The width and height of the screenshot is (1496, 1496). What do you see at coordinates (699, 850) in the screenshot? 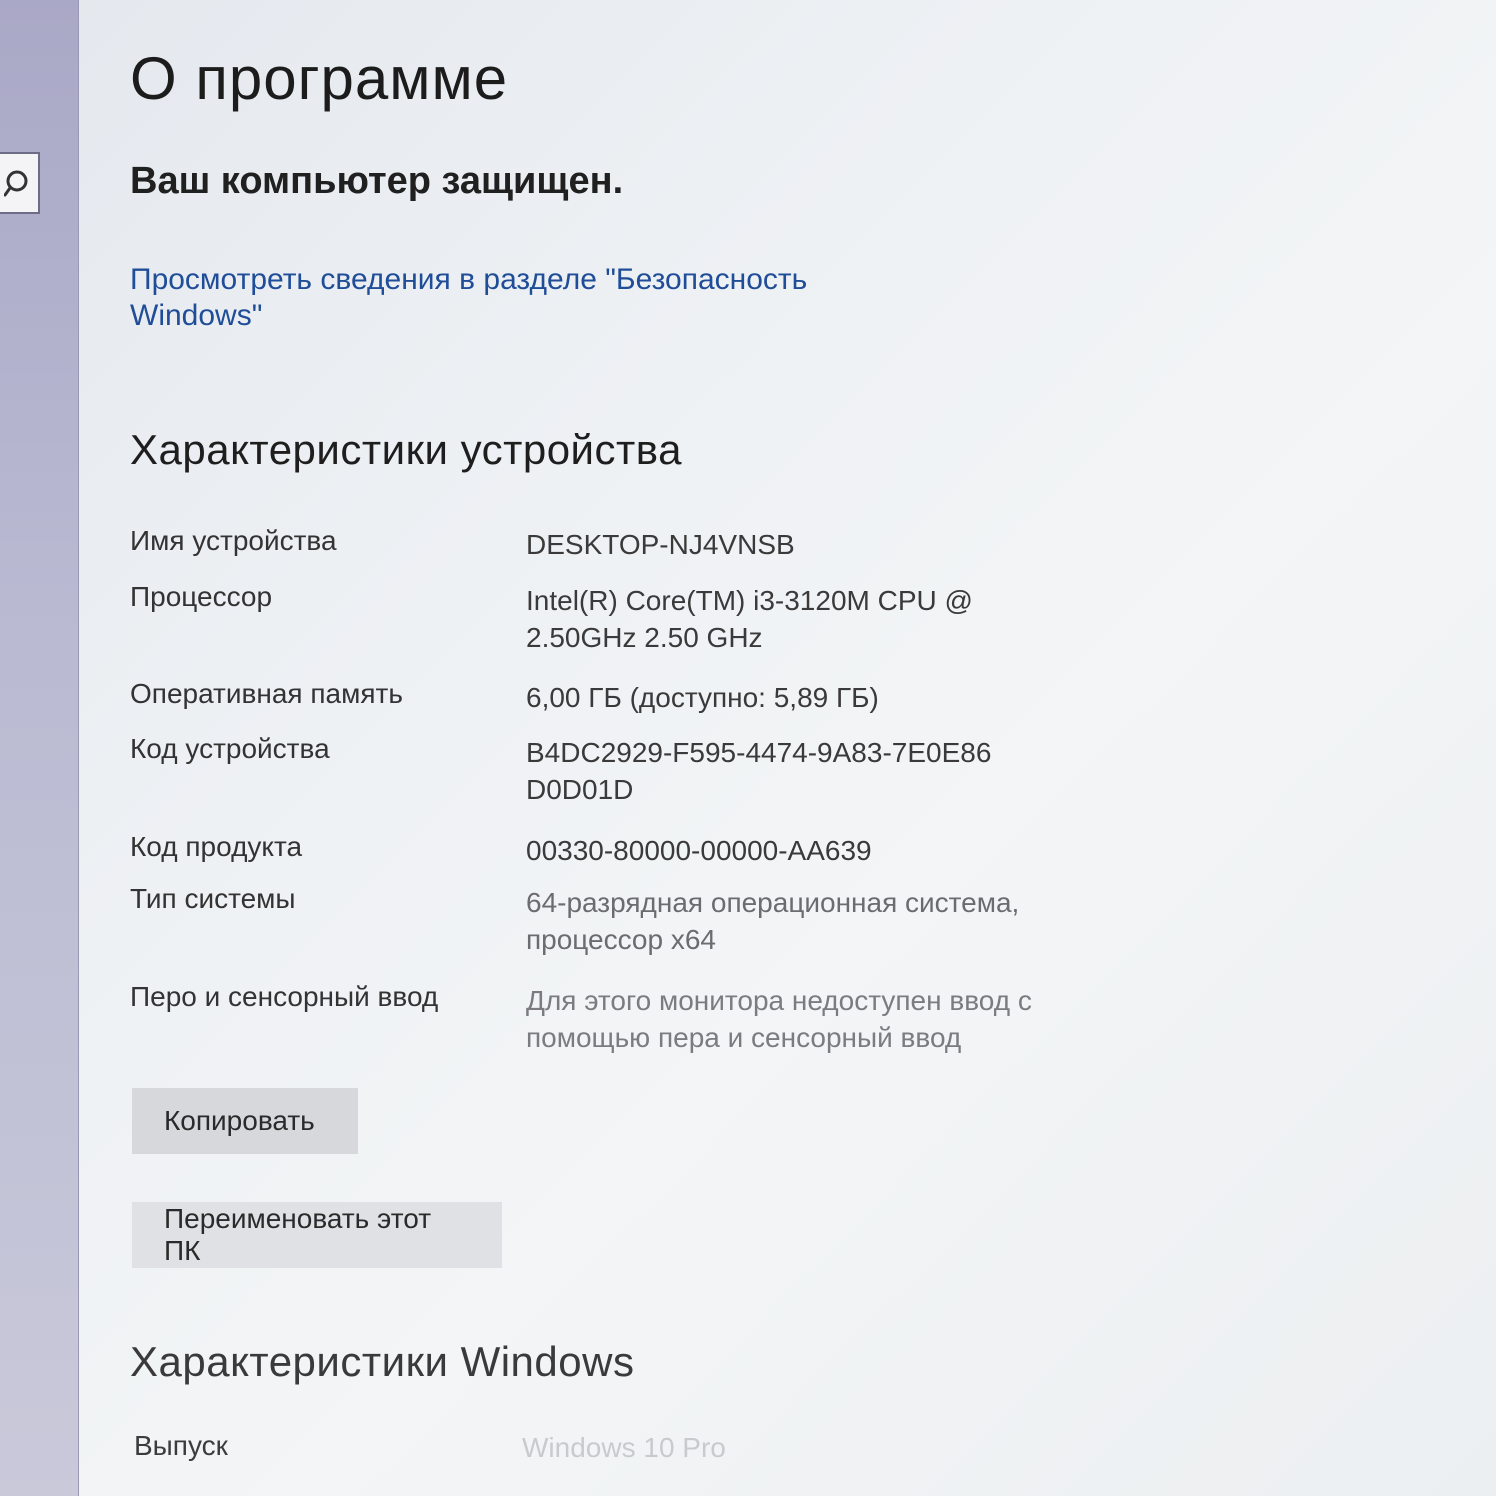
I see `spec-value: 00330-80000-00000-AA639` at bounding box center [699, 850].